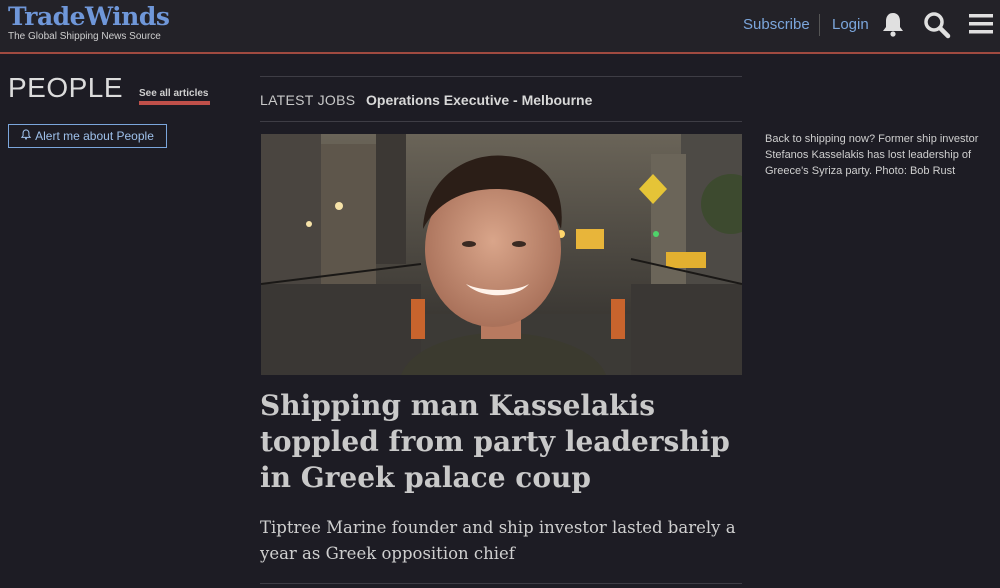 The height and width of the screenshot is (588, 1000). I want to click on menu-icon, so click(981, 26).